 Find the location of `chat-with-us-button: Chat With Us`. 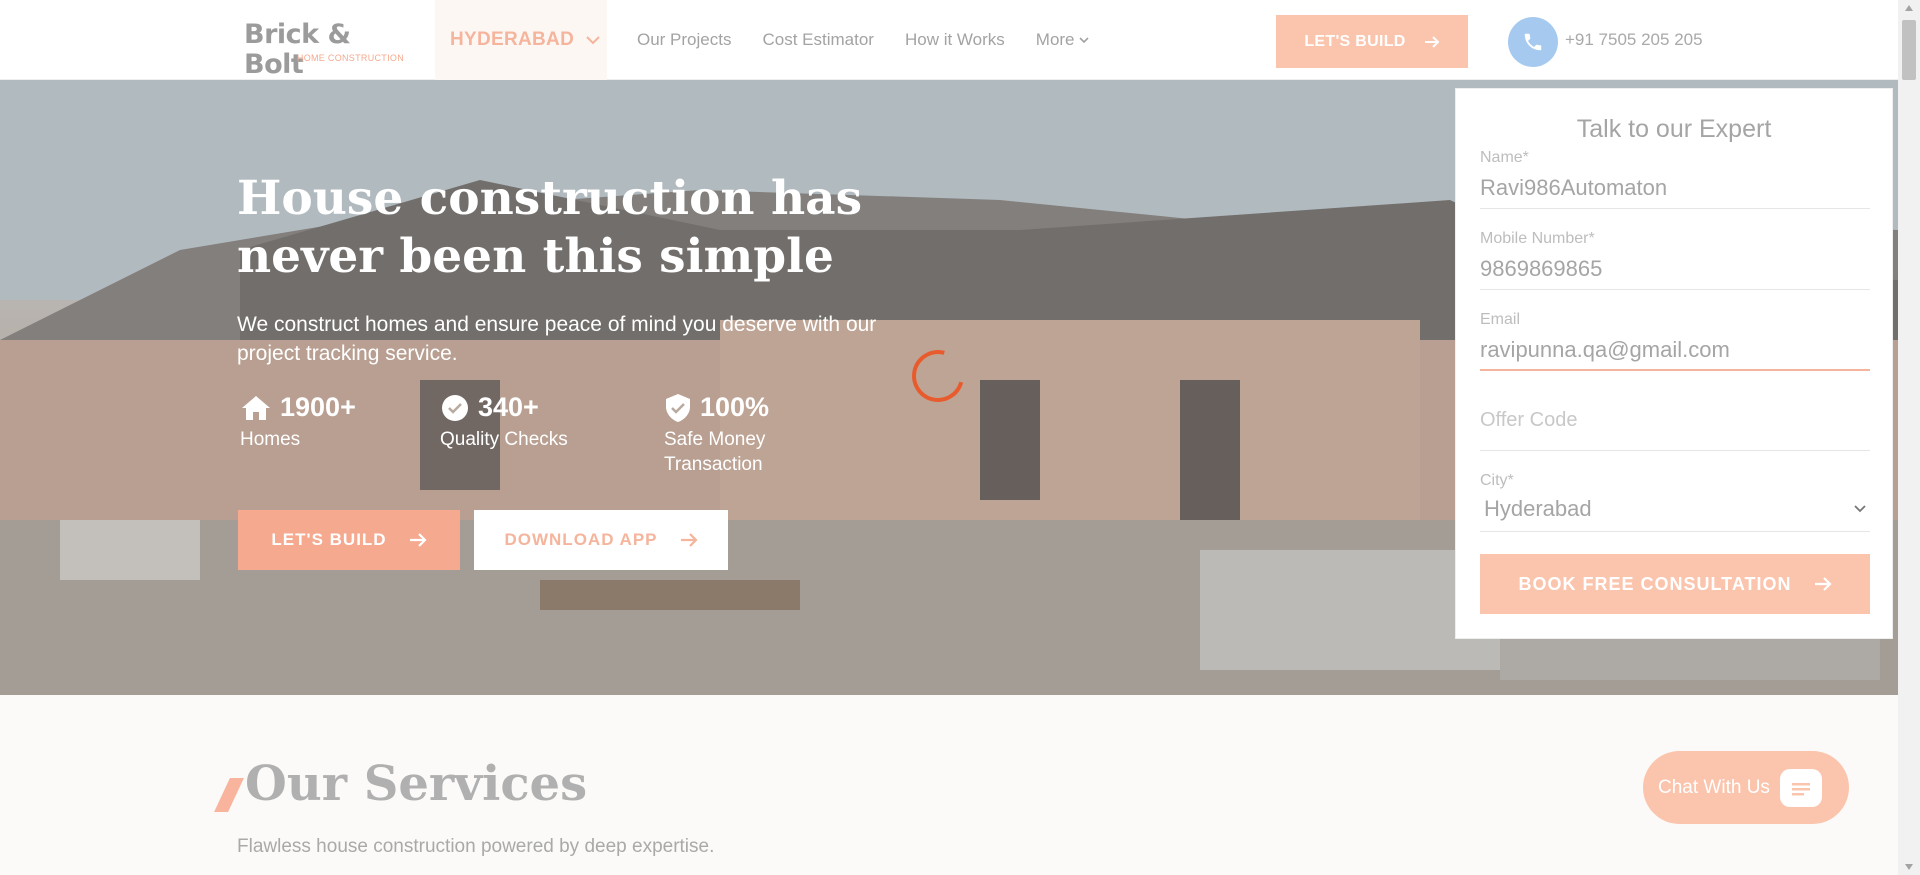

chat-with-us-button: Chat With Us is located at coordinates (1746, 787).